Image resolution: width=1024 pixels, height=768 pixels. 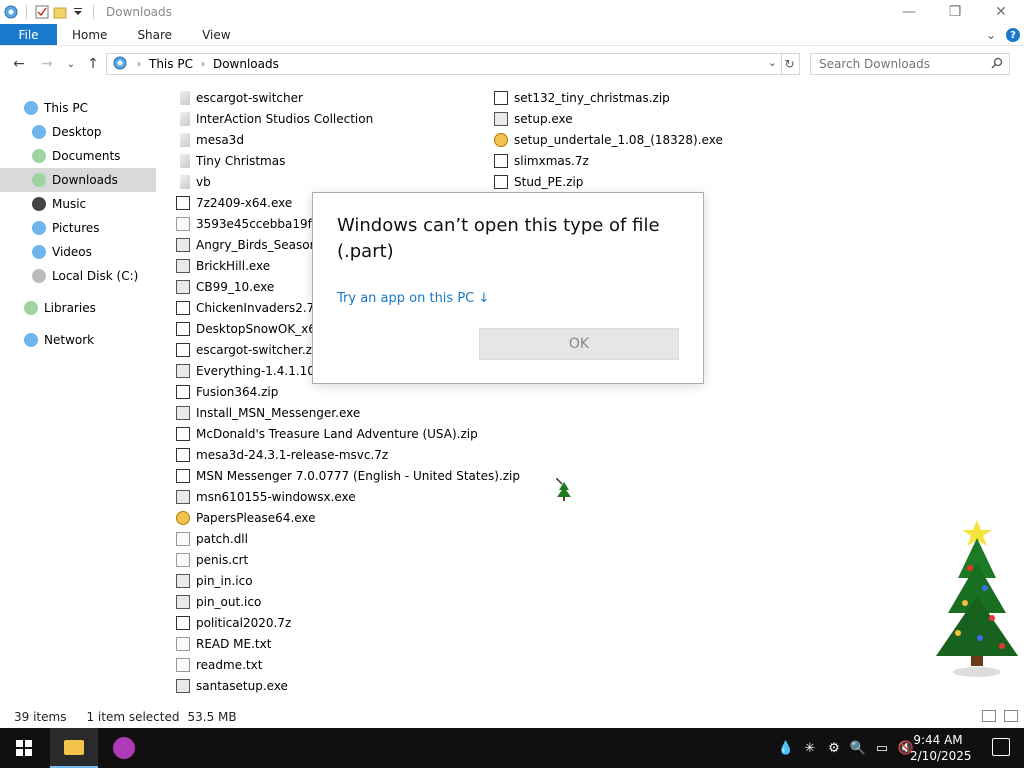 What do you see at coordinates (78, 204) in the screenshot?
I see `sidebar-item-music: Music` at bounding box center [78, 204].